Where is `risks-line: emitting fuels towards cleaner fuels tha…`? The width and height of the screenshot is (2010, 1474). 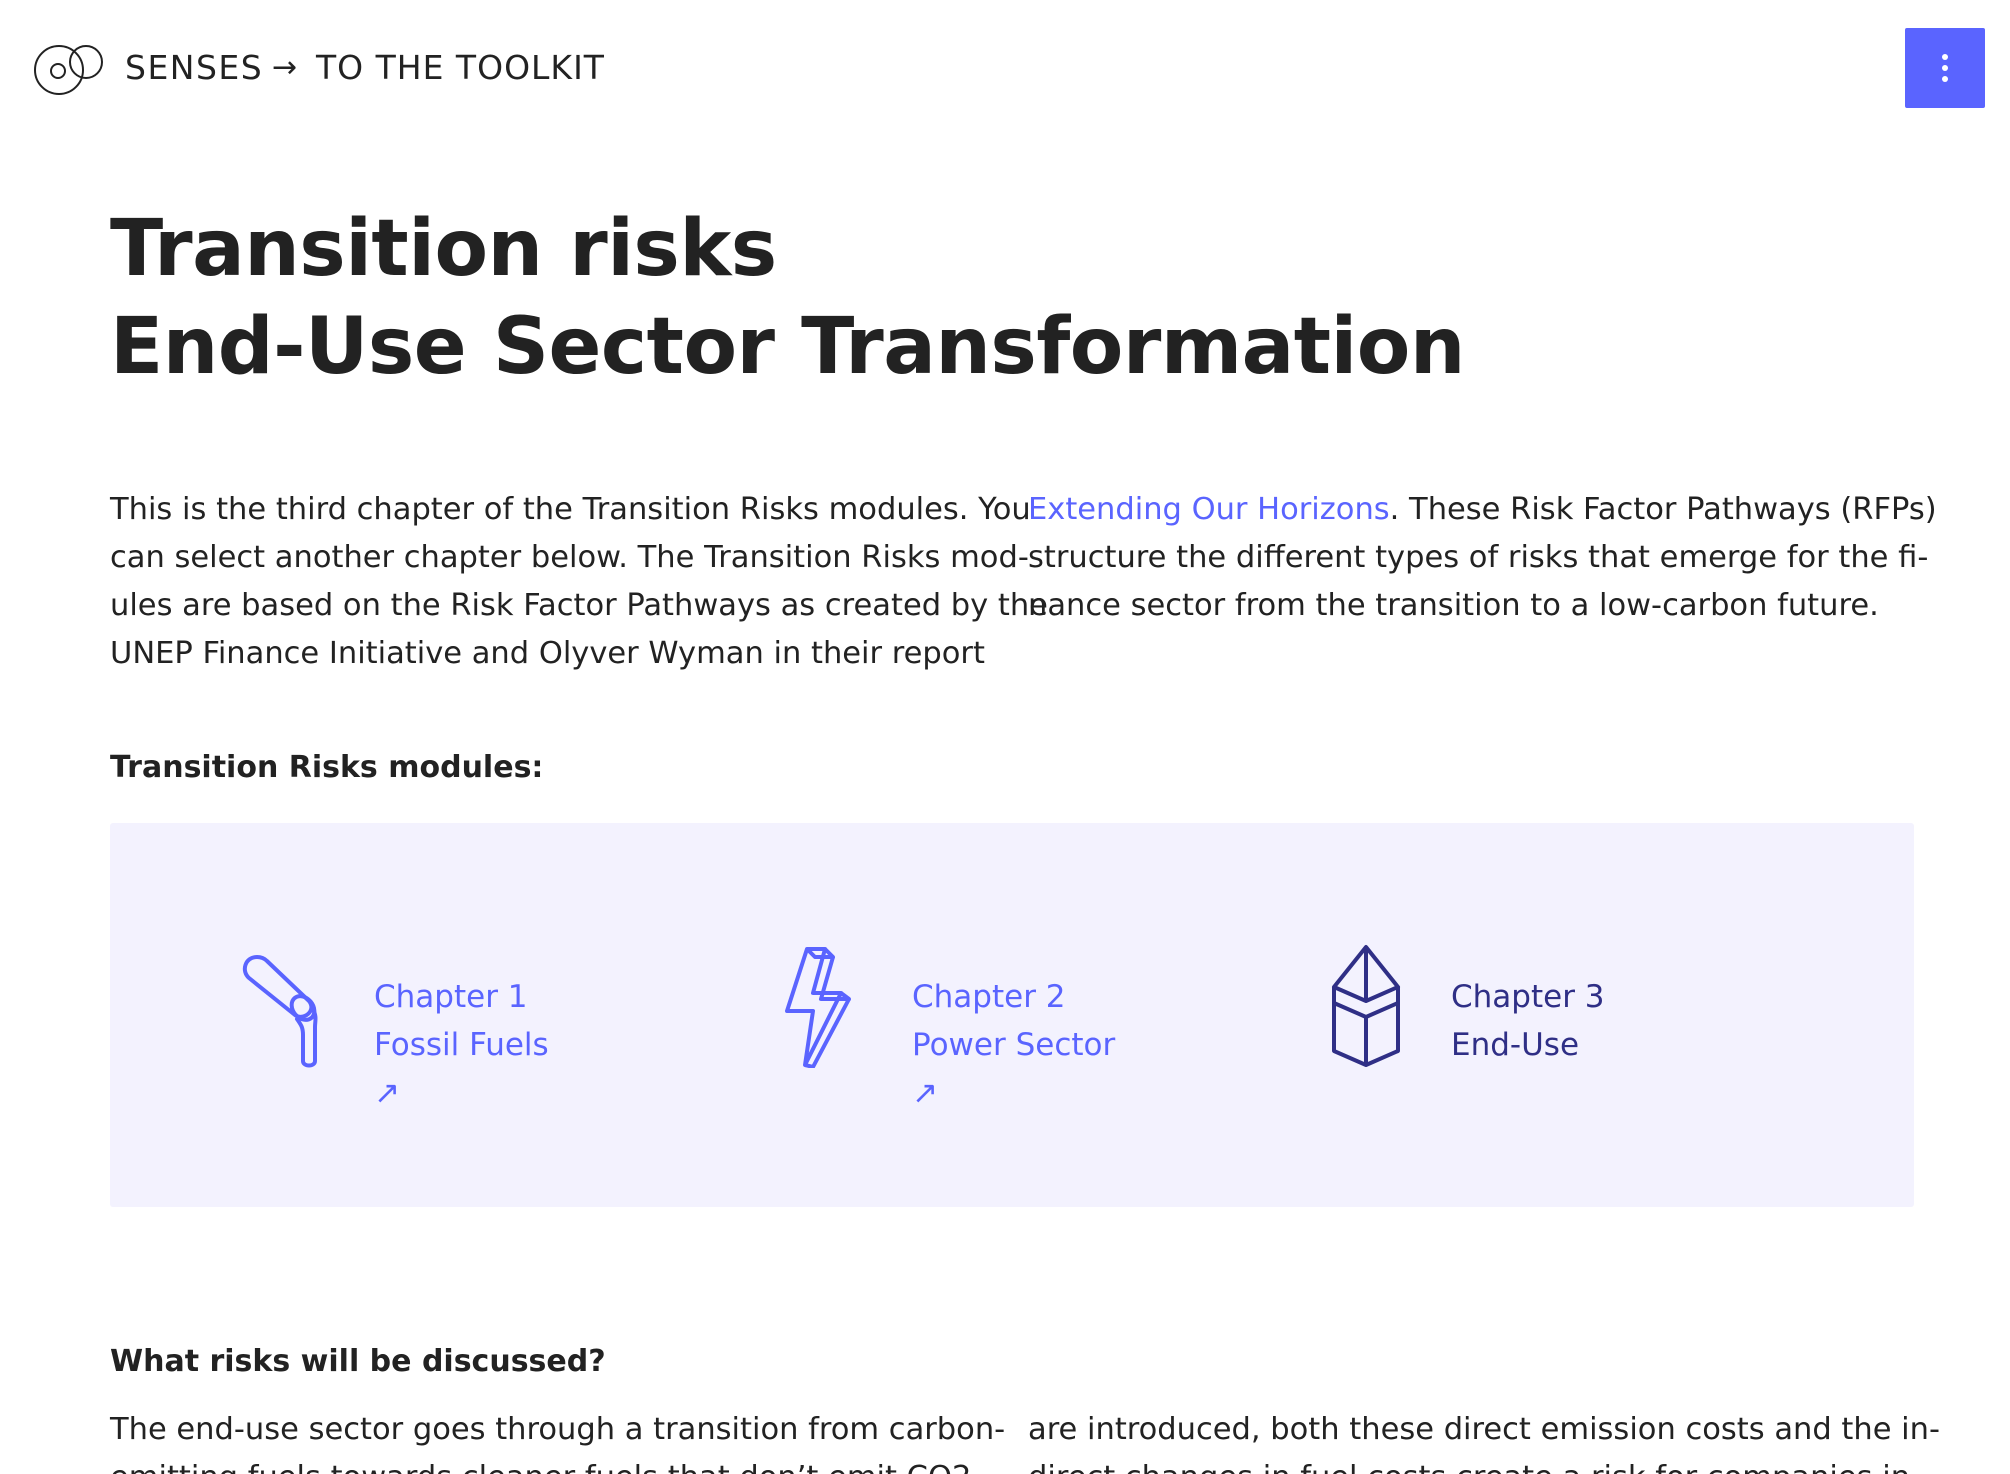 risks-line: emitting fuels towards cleaner fuels tha… is located at coordinates (557, 1464).